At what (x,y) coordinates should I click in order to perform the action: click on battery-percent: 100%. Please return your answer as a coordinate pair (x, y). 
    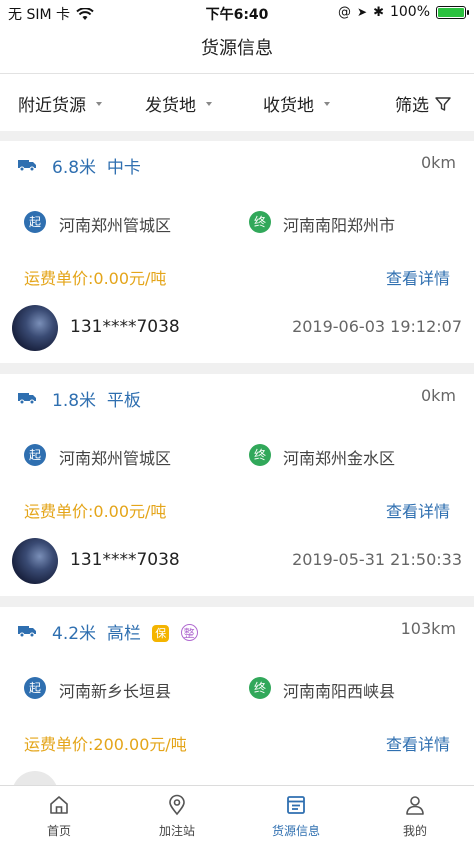
    Looking at the image, I should click on (409, 12).